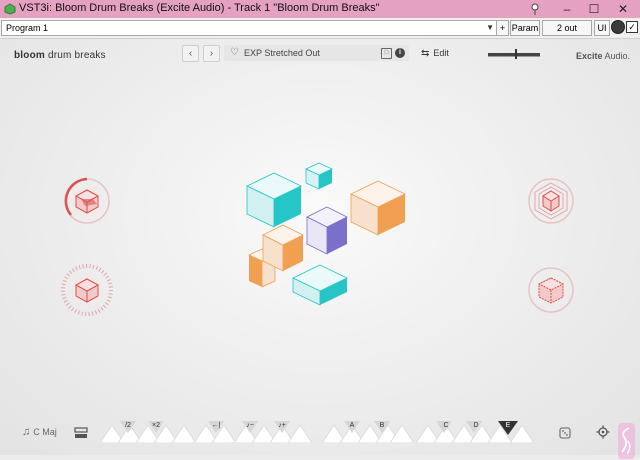 Image resolution: width=640 pixels, height=460 pixels. I want to click on chevron-down-icon: ▼, so click(490, 27).